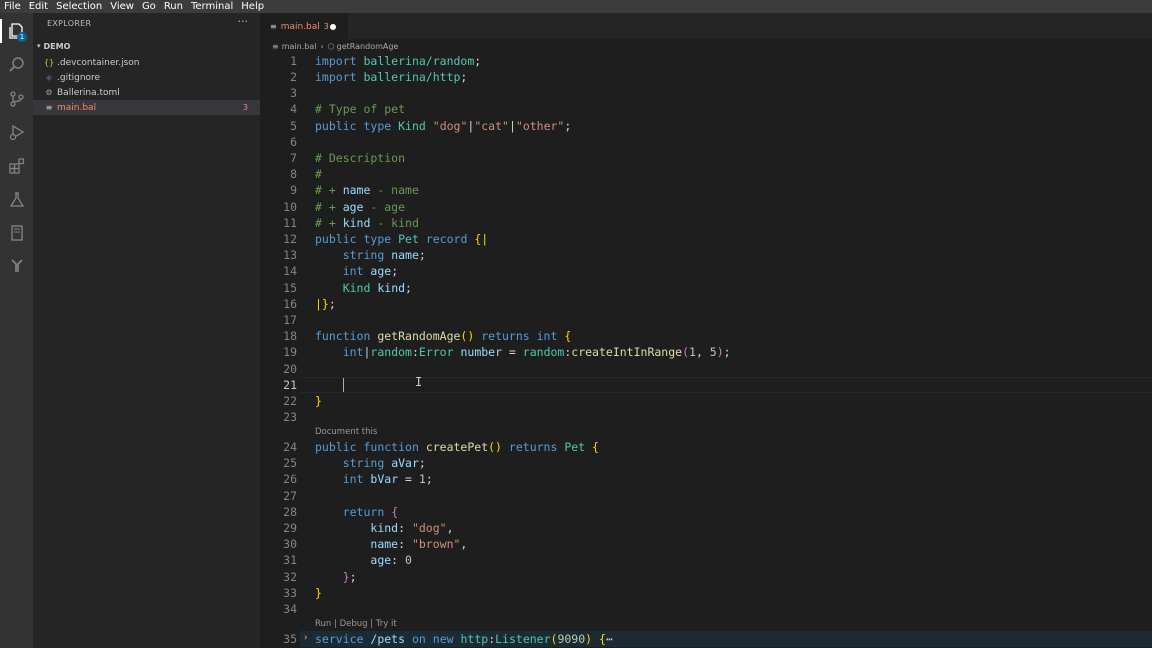  Describe the element at coordinates (443, 126) in the screenshot. I see `code-line: public type Kind "dog"|"cat"|"other";` at that location.